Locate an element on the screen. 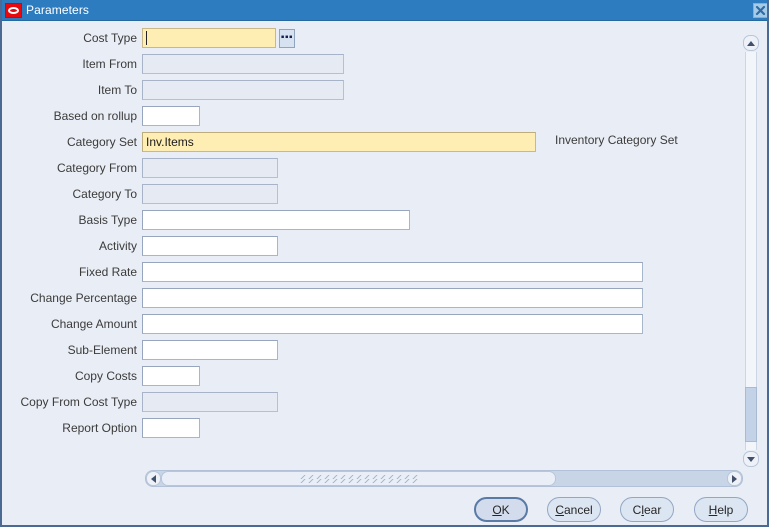 Image resolution: width=769 pixels, height=527 pixels. form-row: Change Percentage is located at coordinates (322, 298).